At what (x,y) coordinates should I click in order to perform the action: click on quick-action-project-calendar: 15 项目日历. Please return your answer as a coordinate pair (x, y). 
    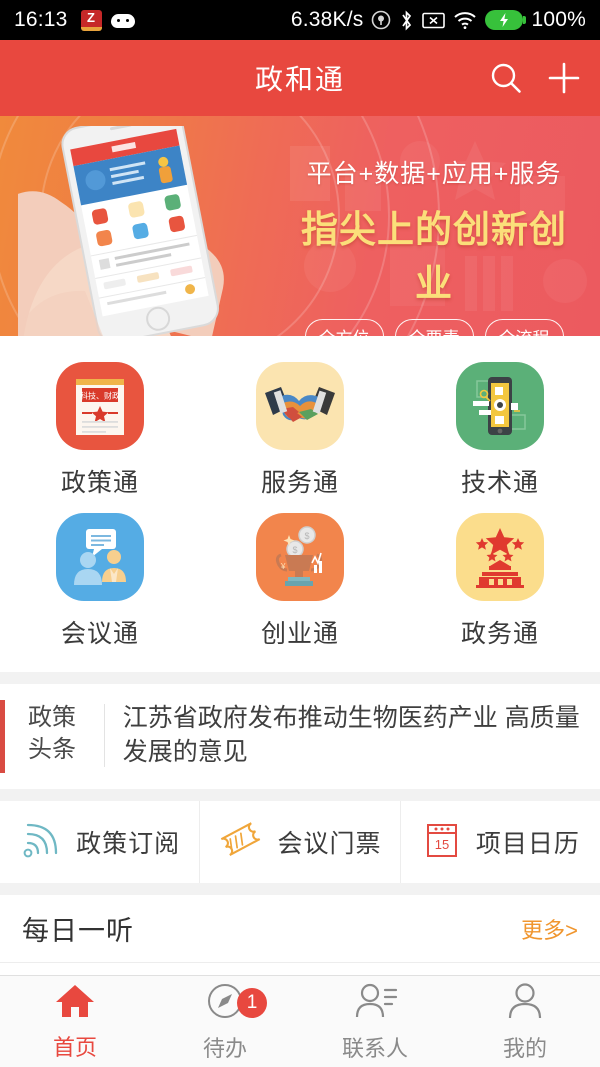
    Looking at the image, I should click on (499, 842).